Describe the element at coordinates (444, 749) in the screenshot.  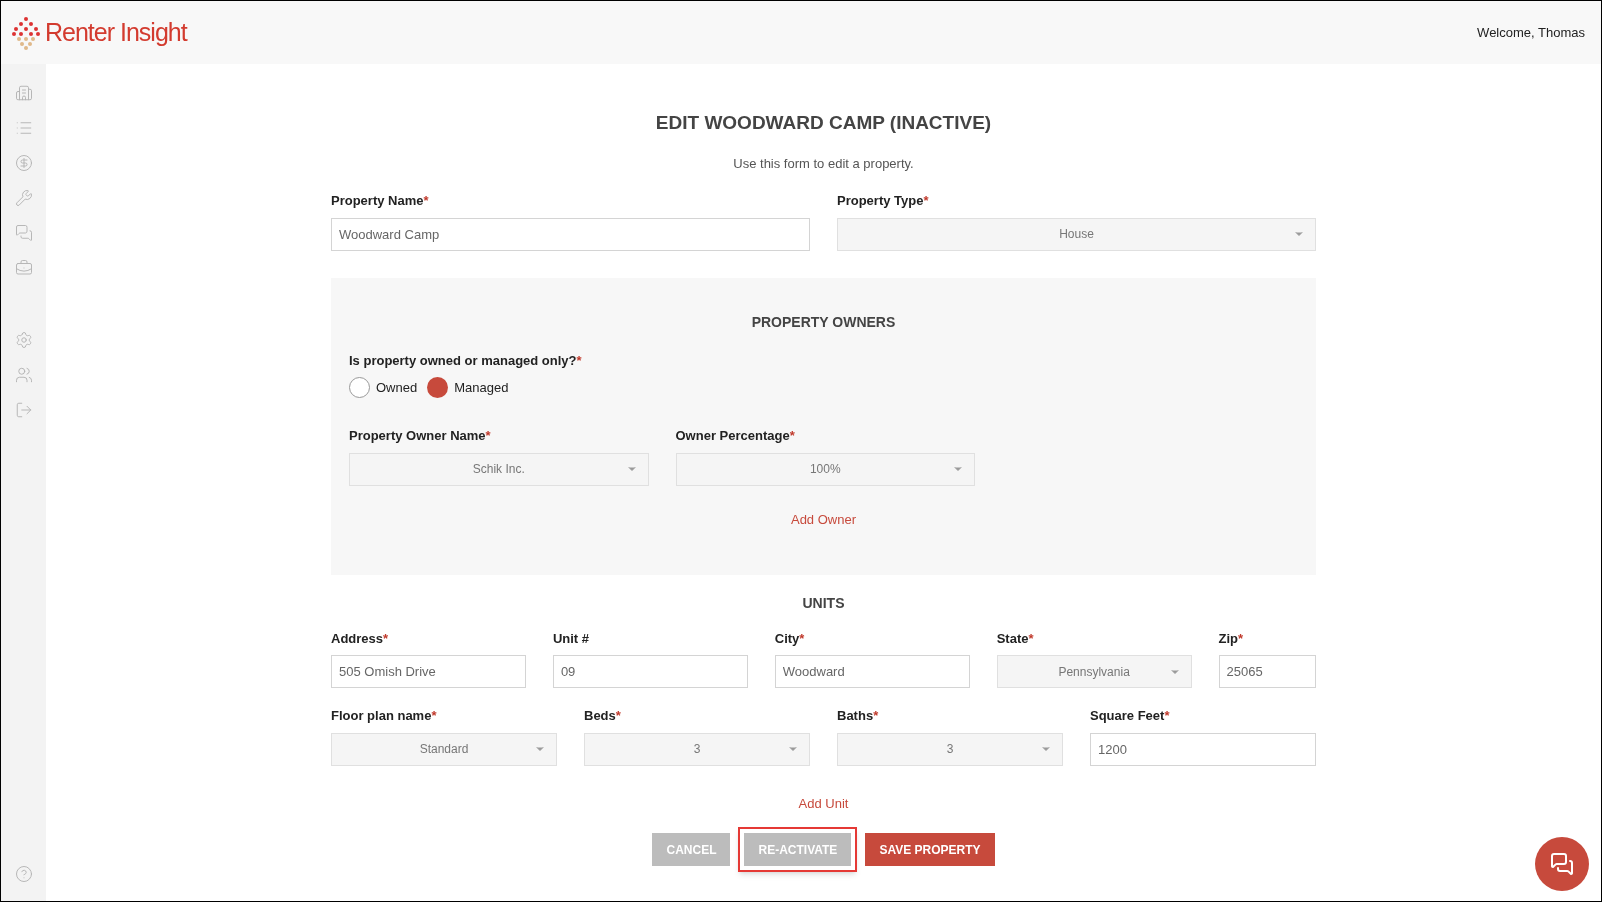
I see `dropdown: Standard` at that location.